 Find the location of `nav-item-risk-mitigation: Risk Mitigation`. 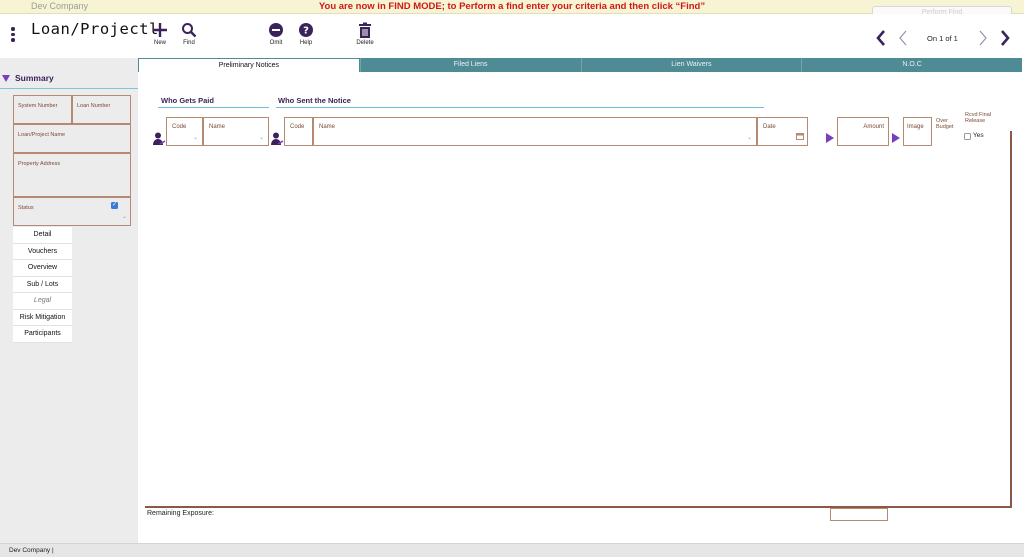

nav-item-risk-mitigation: Risk Mitigation is located at coordinates (42, 317).